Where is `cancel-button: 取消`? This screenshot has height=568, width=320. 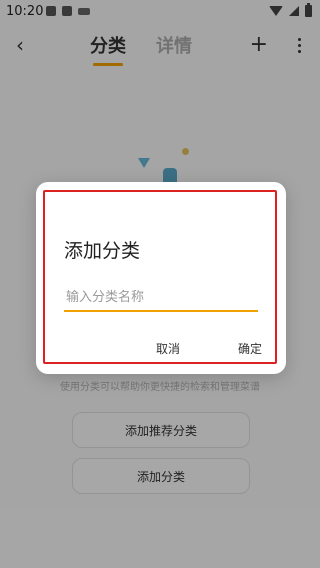 cancel-button: 取消 is located at coordinates (168, 348).